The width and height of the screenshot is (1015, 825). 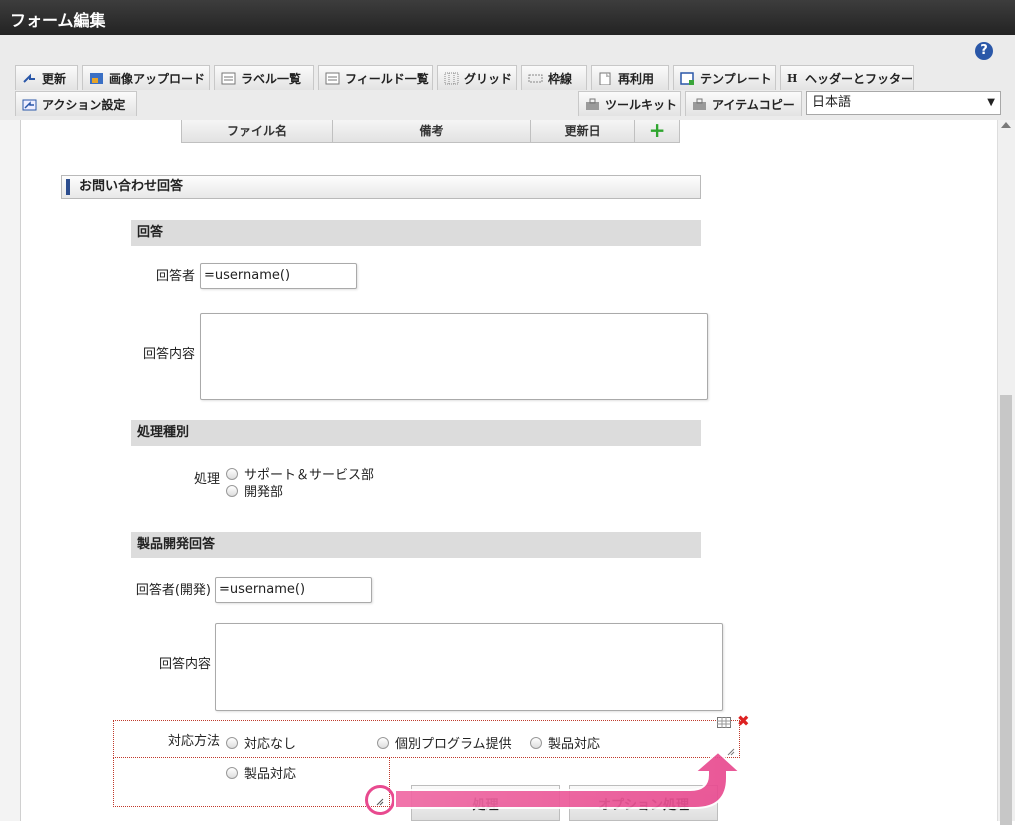 I want to click on dev-answerer-label: 回答者(開発), so click(x=173, y=590).